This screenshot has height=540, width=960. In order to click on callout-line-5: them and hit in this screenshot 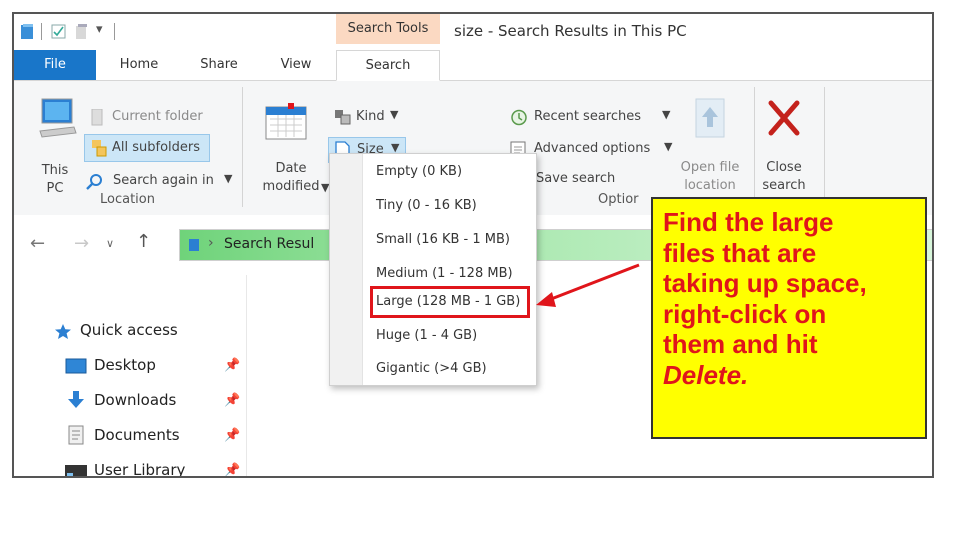, I will do `click(740, 344)`.